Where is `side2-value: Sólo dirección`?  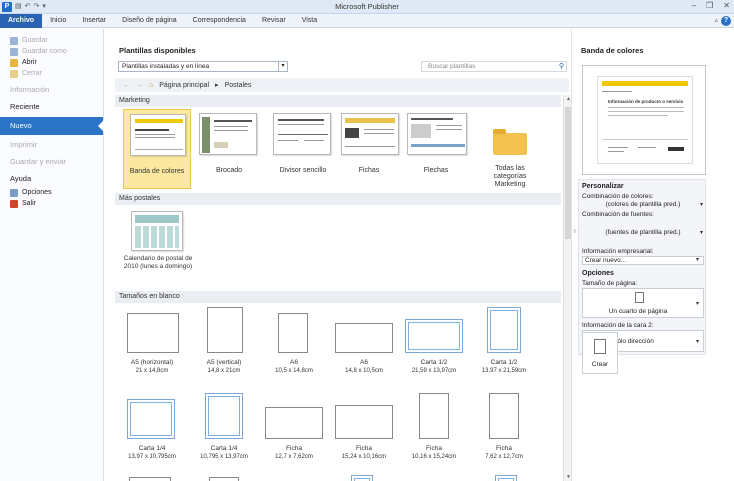 side2-value: Sólo dirección is located at coordinates (633, 341).